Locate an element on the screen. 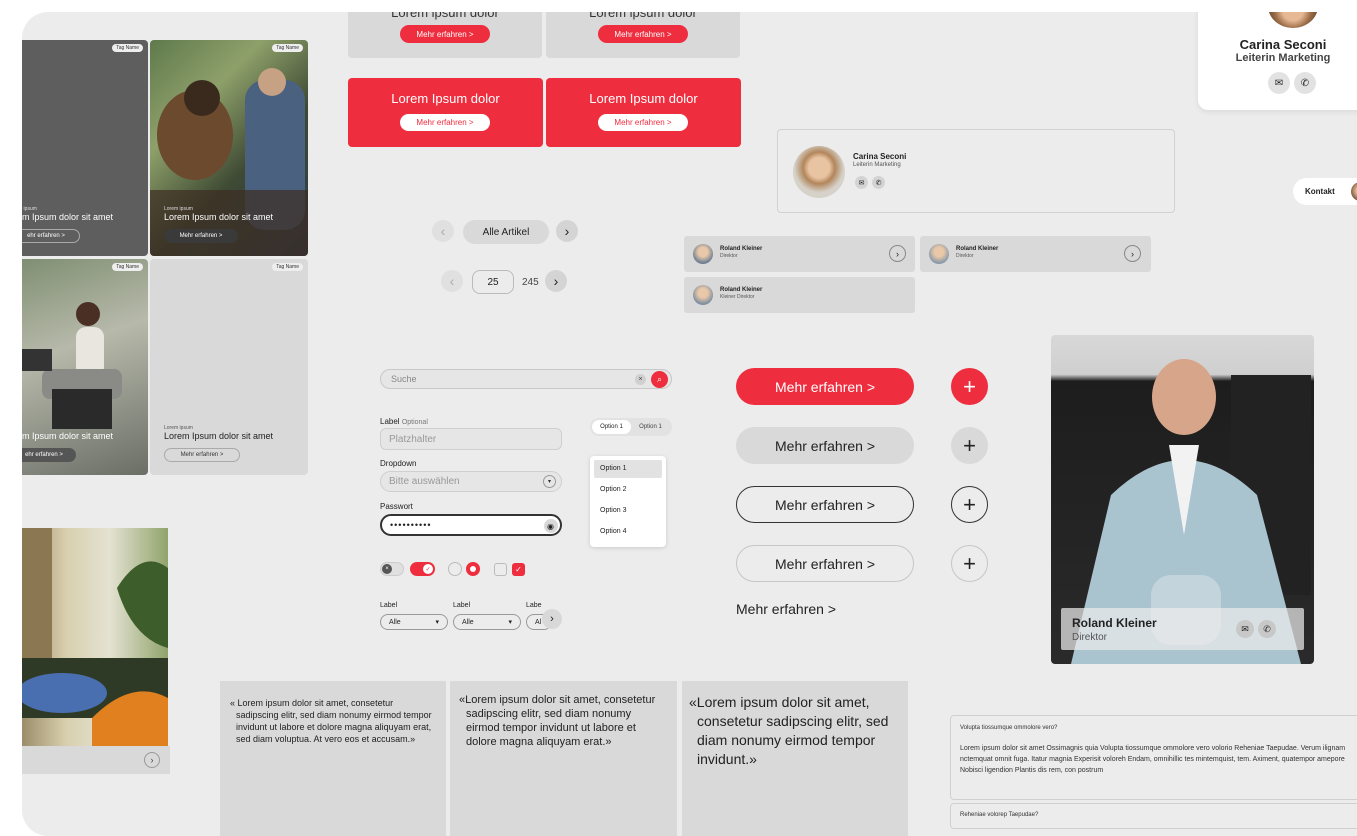 The image size is (1357, 836). card-title: Lorem Ipsum dolor sit amet is located at coordinates (219, 217).